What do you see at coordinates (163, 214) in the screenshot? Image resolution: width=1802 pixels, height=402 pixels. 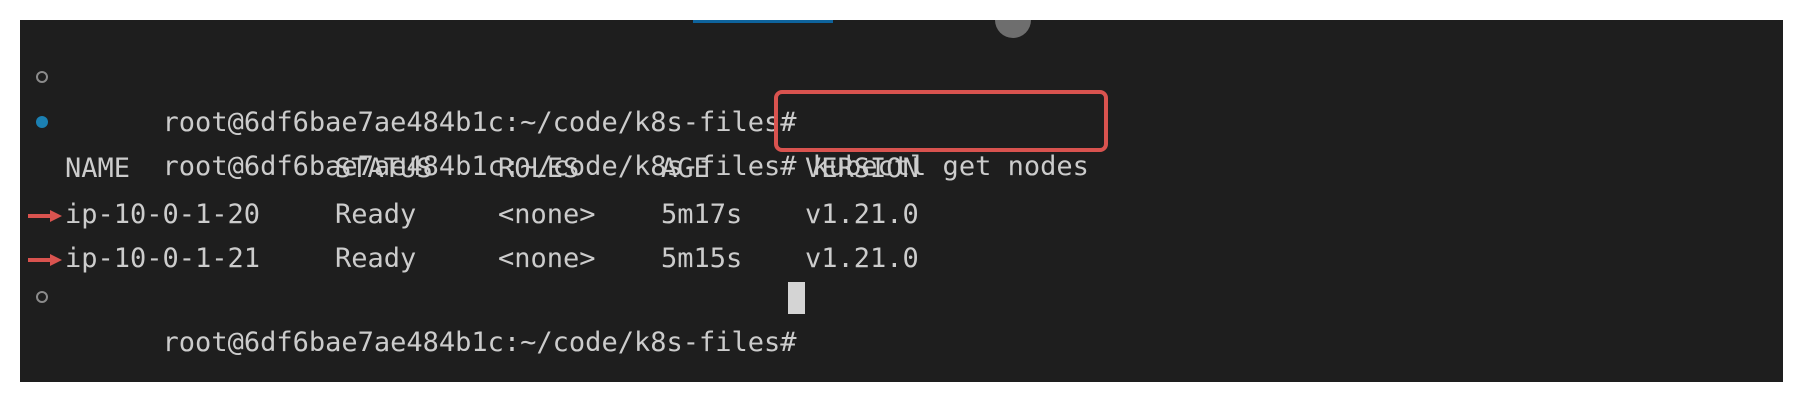 I see `cell-name: ip-10-0-1-20` at bounding box center [163, 214].